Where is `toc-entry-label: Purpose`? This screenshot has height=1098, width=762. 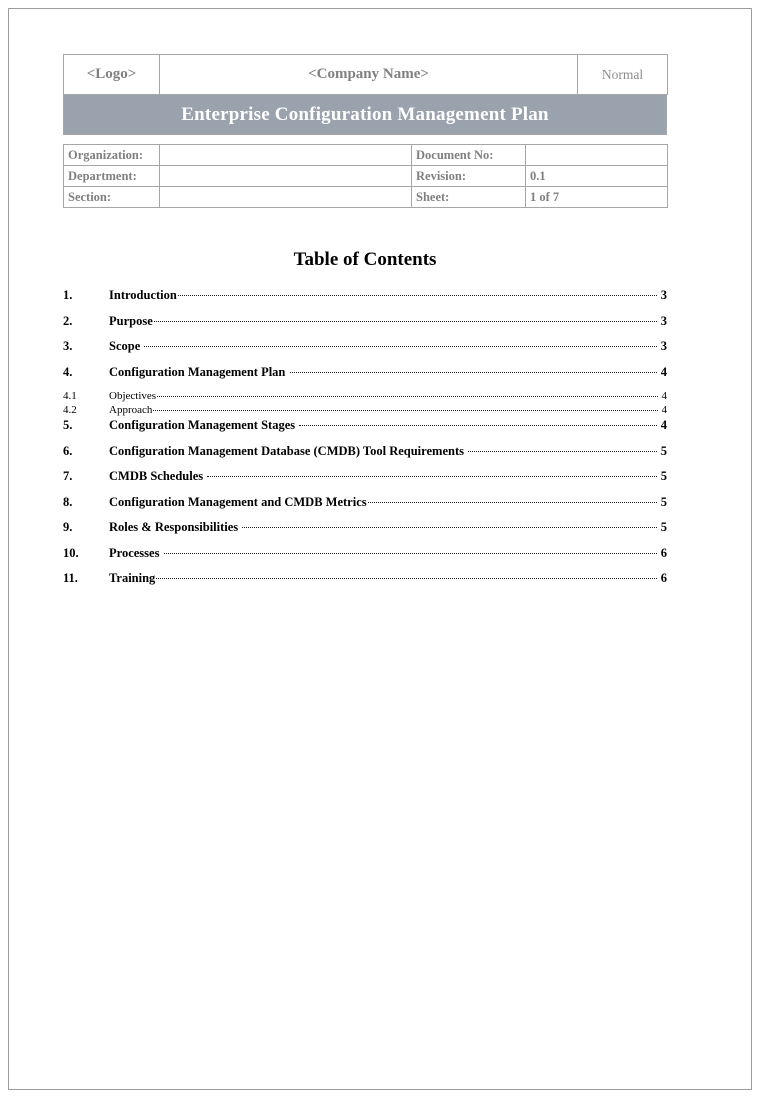 toc-entry-label: Purpose is located at coordinates (131, 320).